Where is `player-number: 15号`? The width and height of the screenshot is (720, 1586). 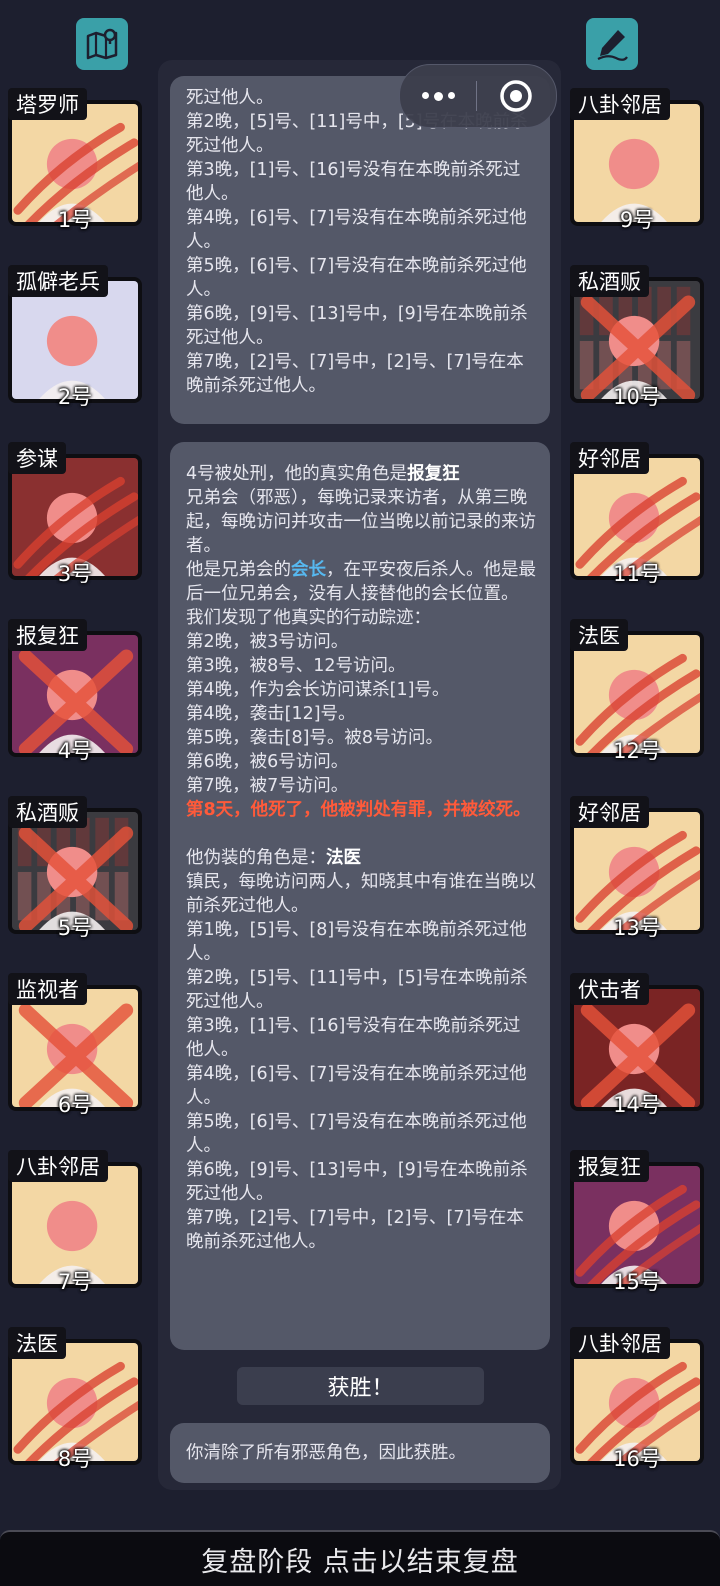
player-number: 15号 is located at coordinates (637, 1282).